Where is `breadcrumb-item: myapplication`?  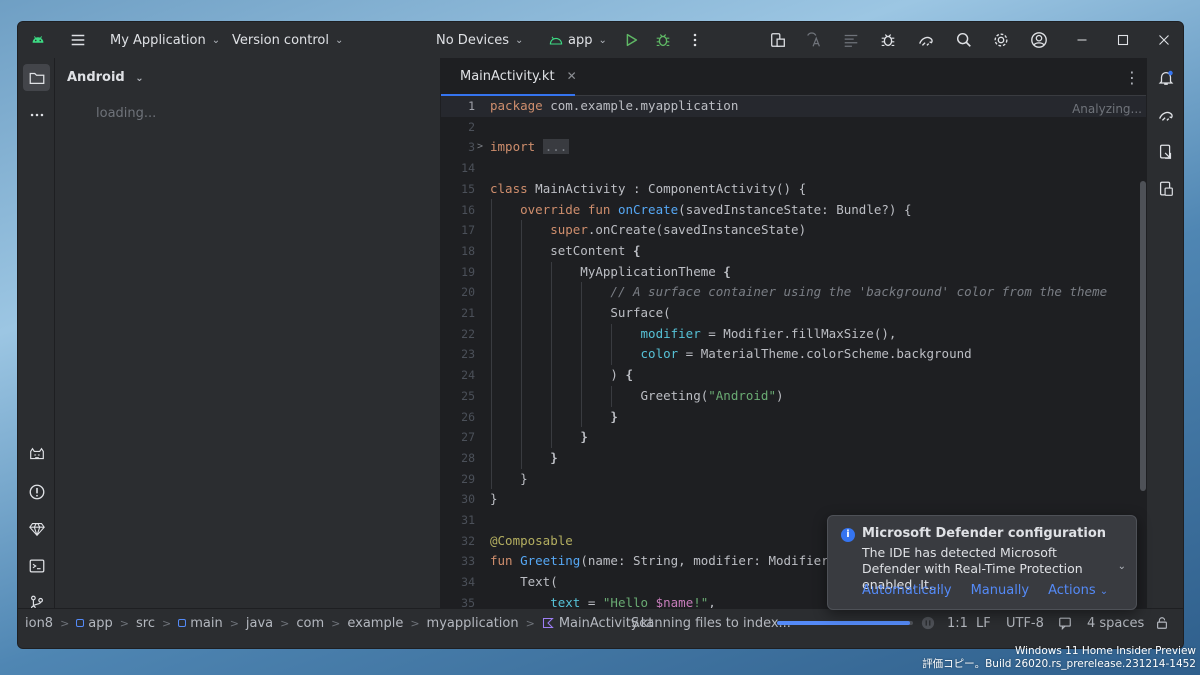 breadcrumb-item: myapplication is located at coordinates (473, 623).